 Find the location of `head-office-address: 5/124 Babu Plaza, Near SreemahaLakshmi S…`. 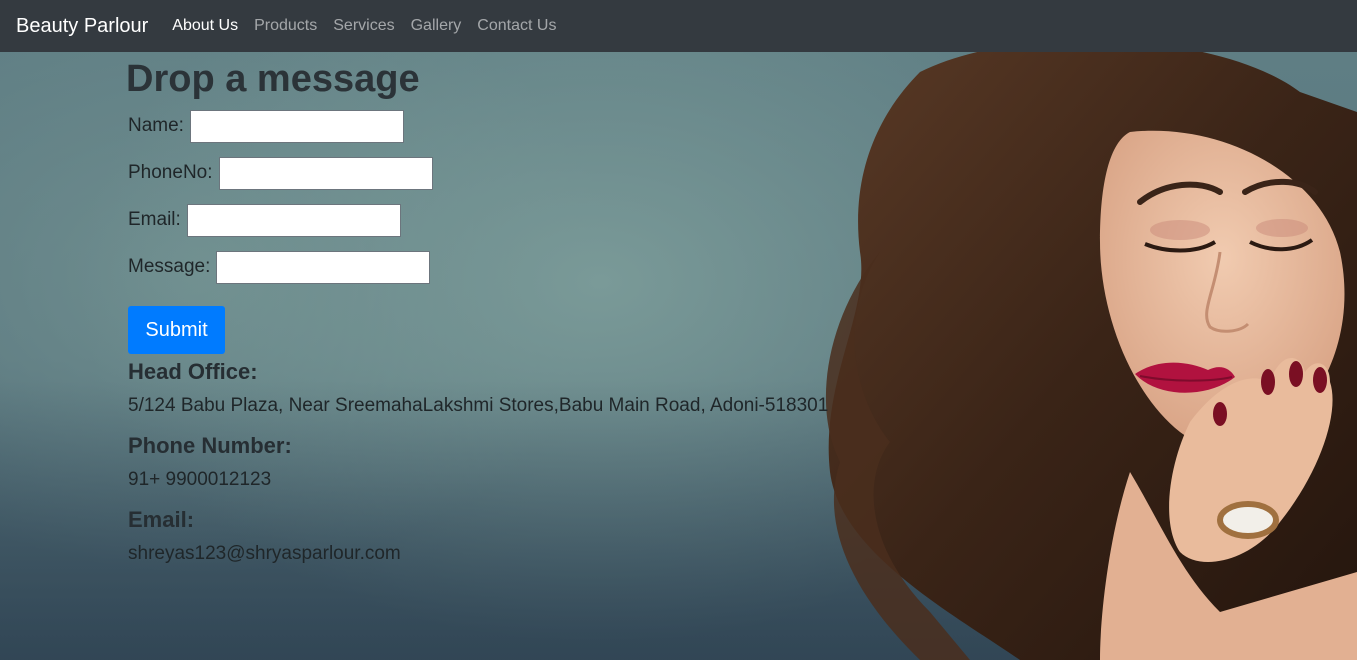

head-office-address: 5/124 Babu Plaza, Near SreemahaLakshmi S… is located at coordinates (478, 405).